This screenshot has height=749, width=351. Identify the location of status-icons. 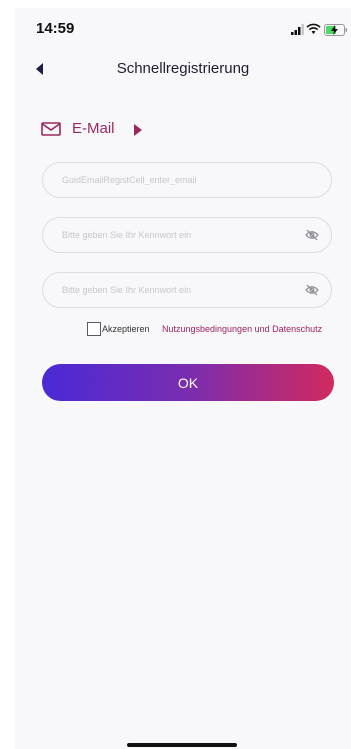
(321, 30).